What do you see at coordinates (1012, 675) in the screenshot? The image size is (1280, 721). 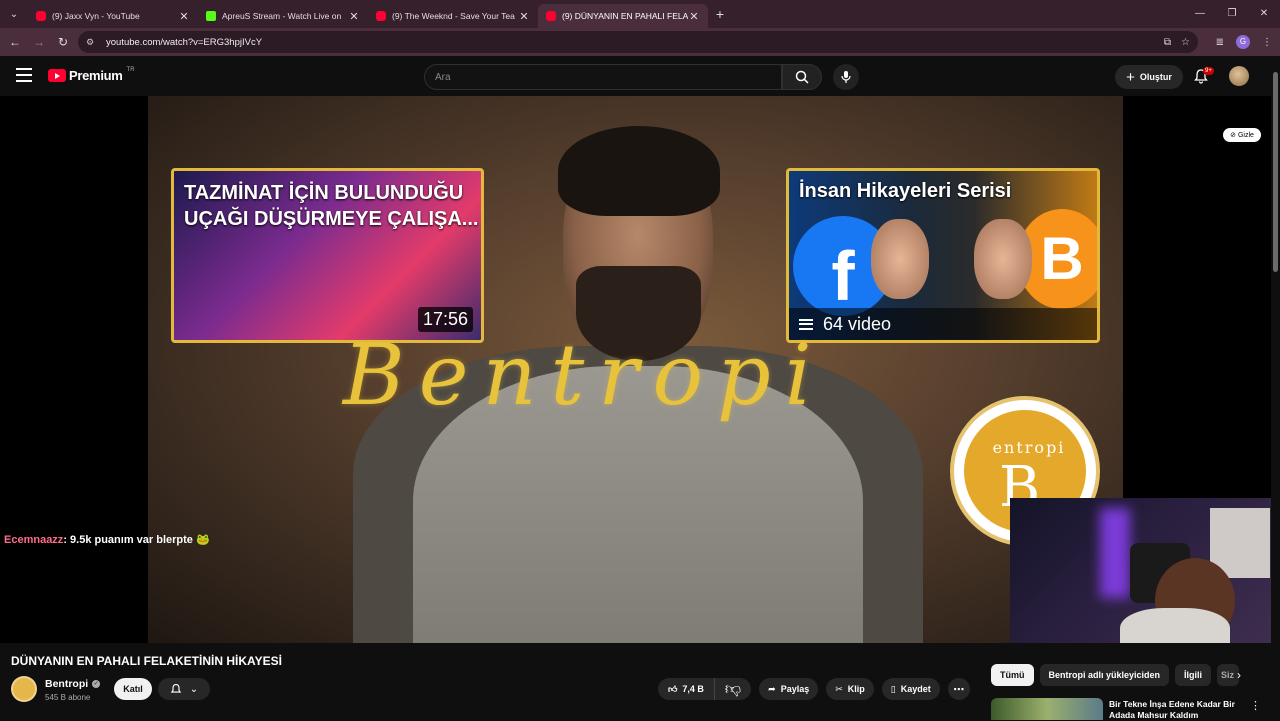 I see `chip-all: Tümü` at bounding box center [1012, 675].